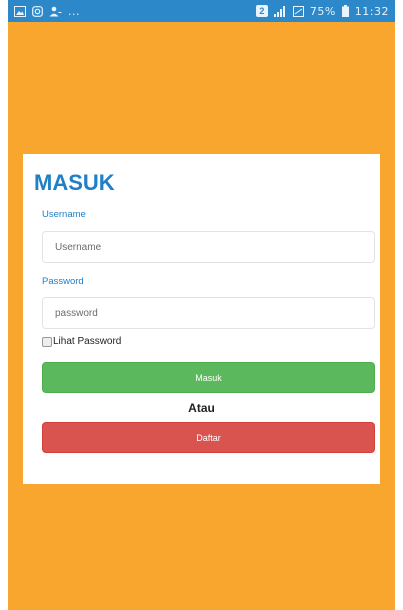 This screenshot has height=610, width=403. Describe the element at coordinates (298, 11) in the screenshot. I see `data-icon` at that location.